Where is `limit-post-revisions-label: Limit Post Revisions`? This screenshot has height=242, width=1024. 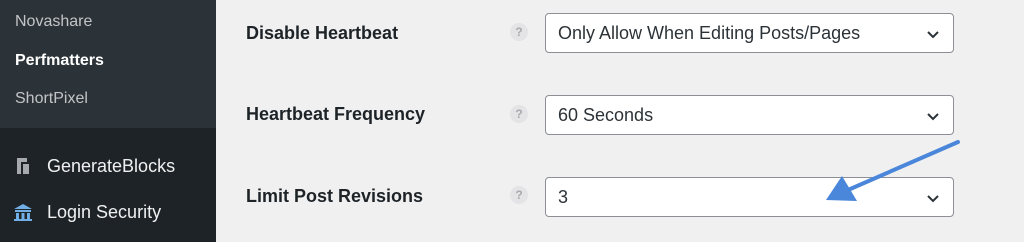 limit-post-revisions-label: Limit Post Revisions is located at coordinates (335, 196).